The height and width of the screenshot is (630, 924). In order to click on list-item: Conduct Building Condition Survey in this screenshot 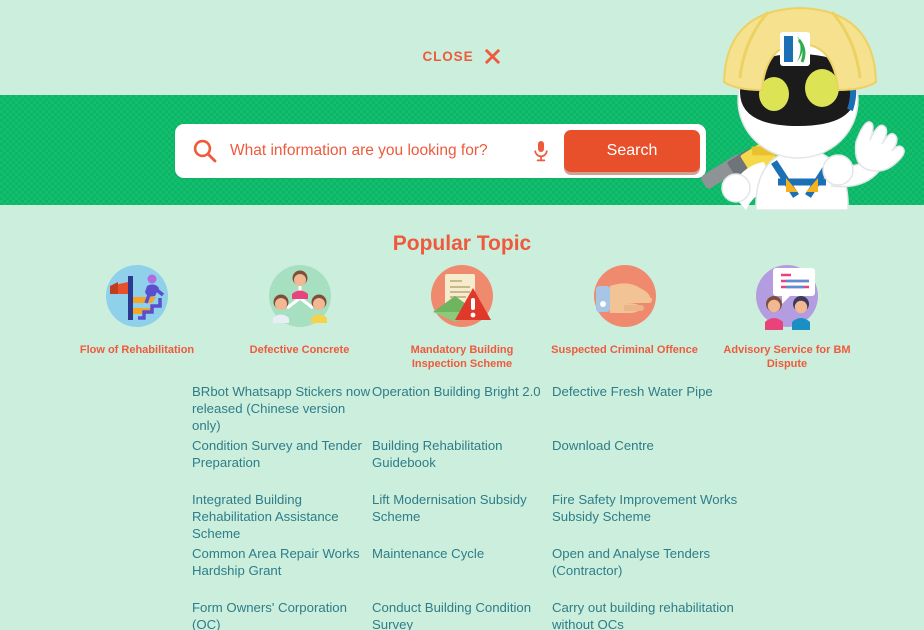, I will do `click(462, 615)`.